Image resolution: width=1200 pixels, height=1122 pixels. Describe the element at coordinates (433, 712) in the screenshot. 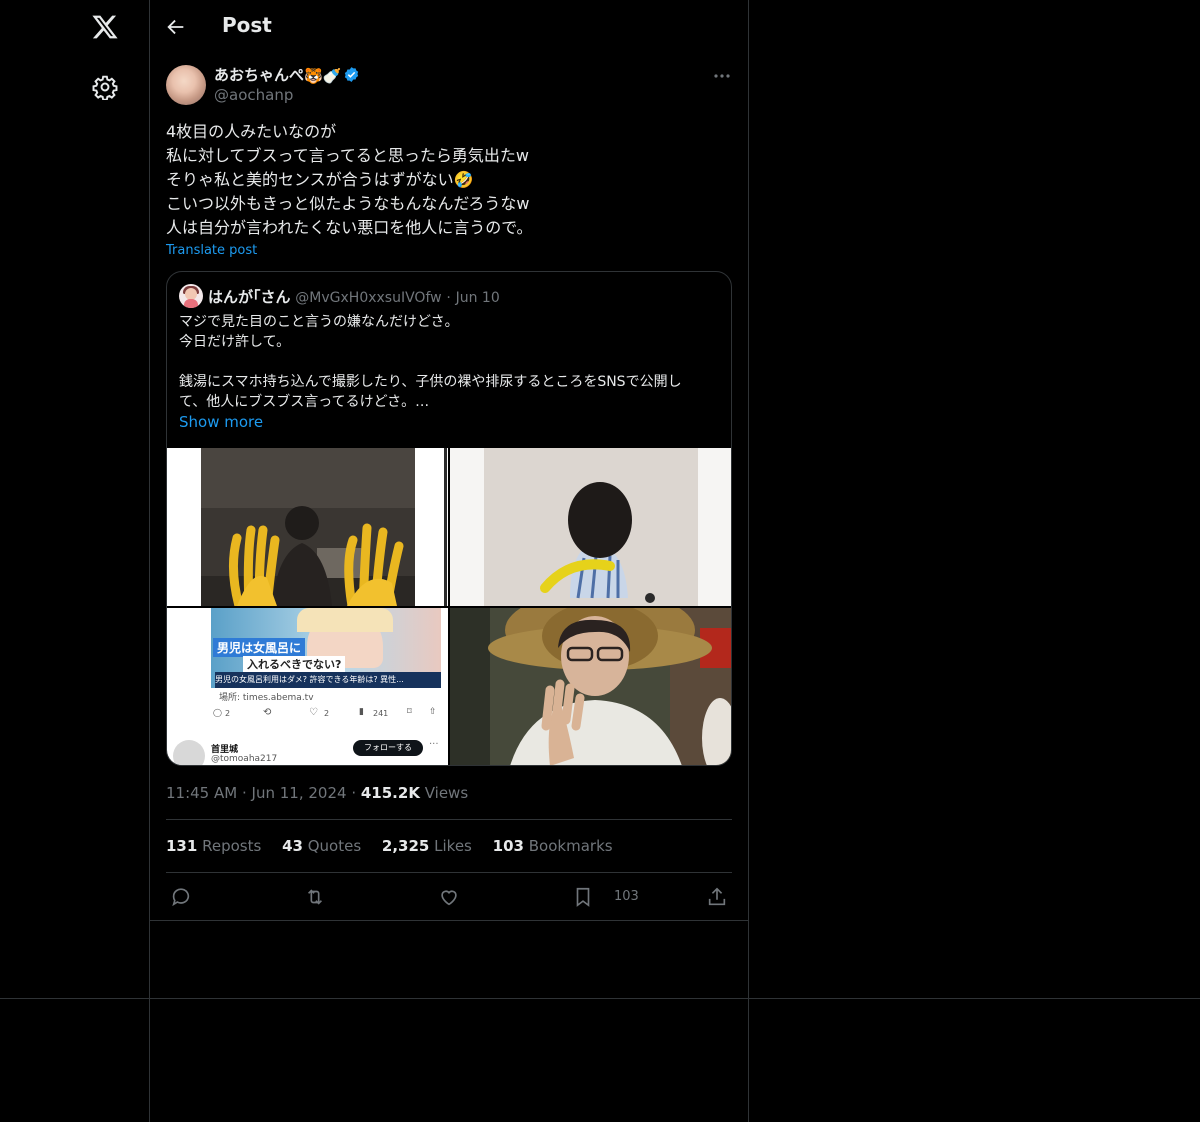

I see `screenshot-share-icon: ⇧` at that location.